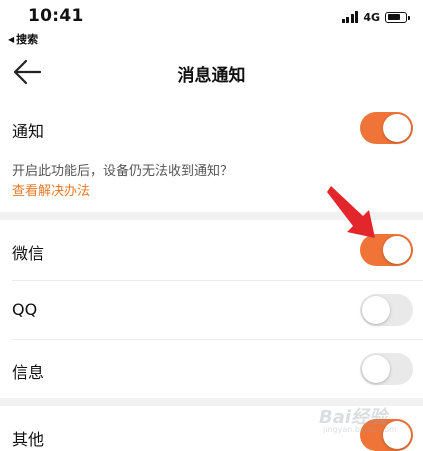 This screenshot has width=423, height=451. What do you see at coordinates (211, 128) in the screenshot?
I see `settings-row-notify: 通知` at bounding box center [211, 128].